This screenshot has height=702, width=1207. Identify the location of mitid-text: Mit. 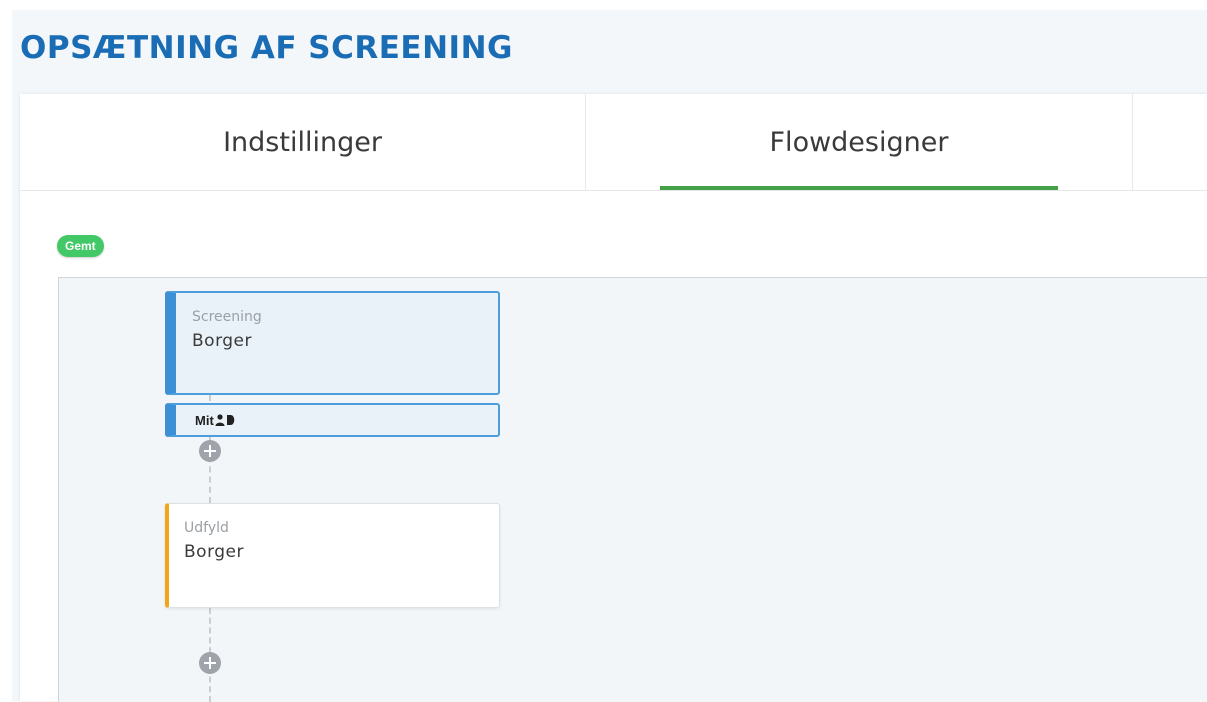
(204, 420).